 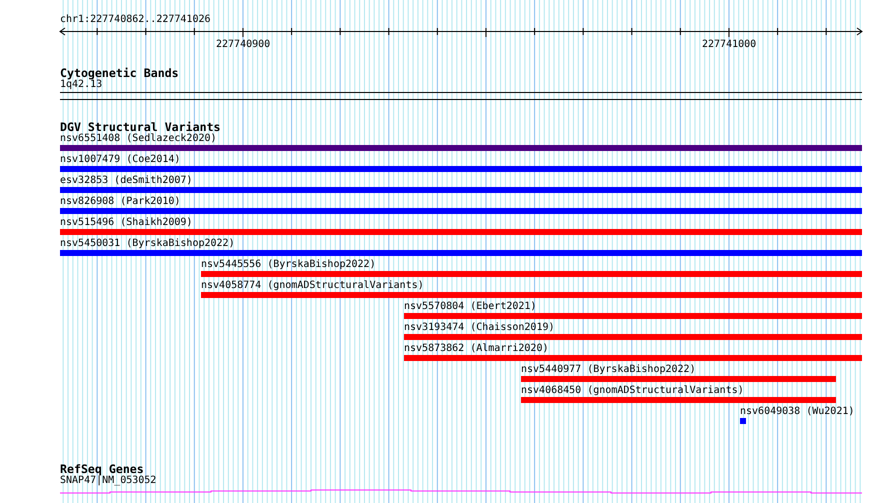 What do you see at coordinates (147, 244) in the screenshot?
I see `feature-label: nsv5450031 (ByrskaBishop2022)` at bounding box center [147, 244].